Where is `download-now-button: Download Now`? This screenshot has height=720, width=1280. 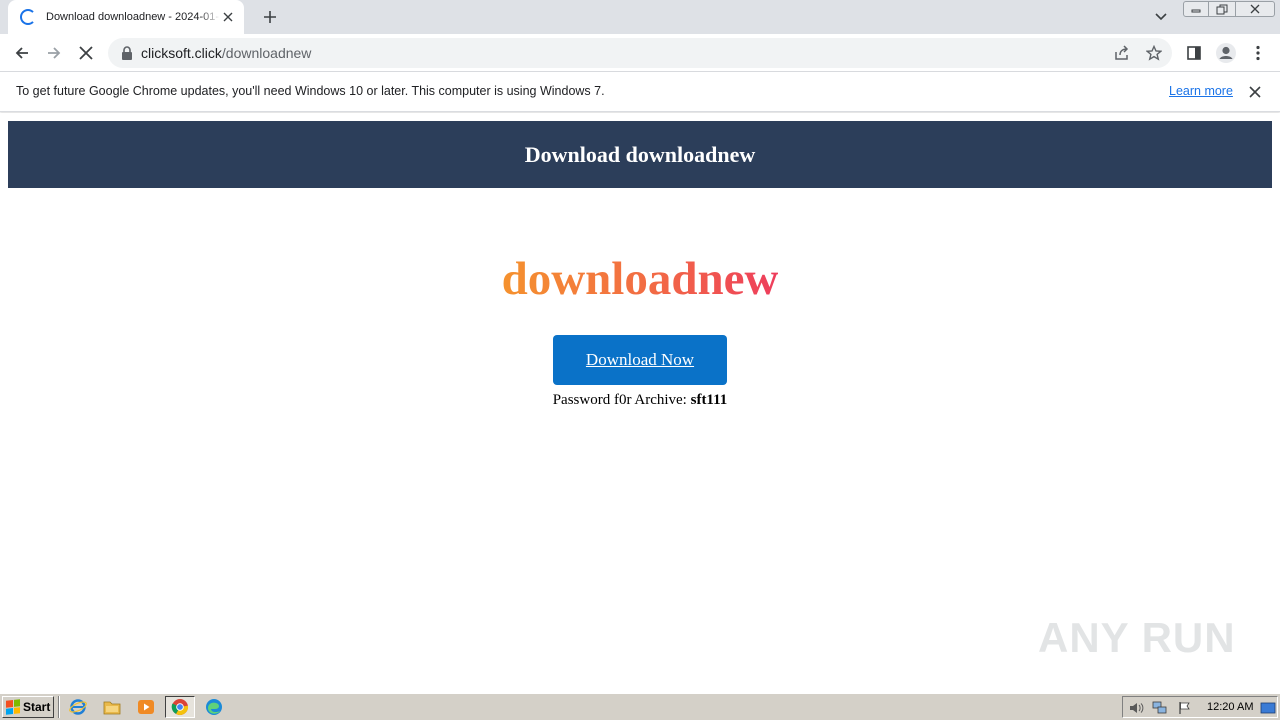 download-now-button: Download Now is located at coordinates (640, 360).